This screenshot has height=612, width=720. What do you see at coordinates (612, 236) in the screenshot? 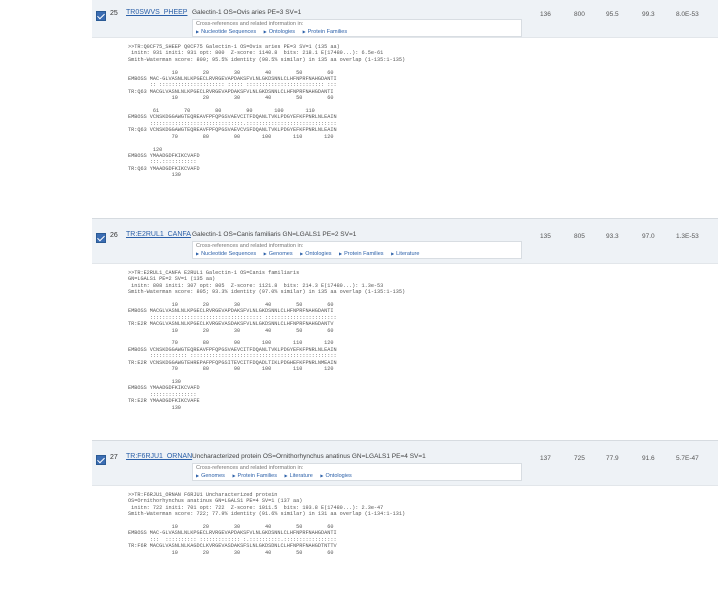
I see `hit-identity: 93.3` at bounding box center [612, 236].